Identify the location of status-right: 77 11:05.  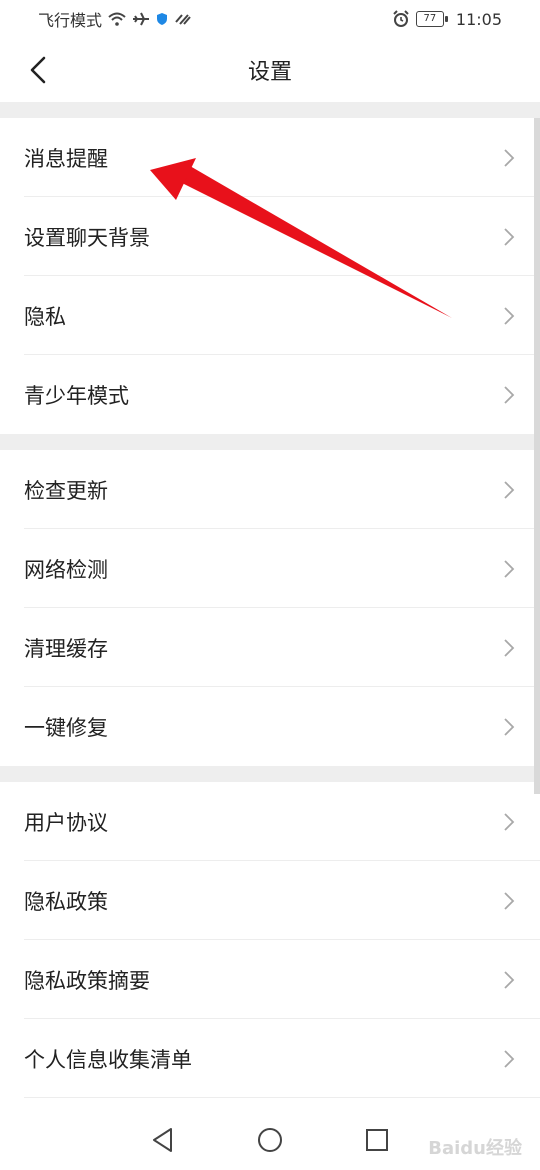
(447, 19).